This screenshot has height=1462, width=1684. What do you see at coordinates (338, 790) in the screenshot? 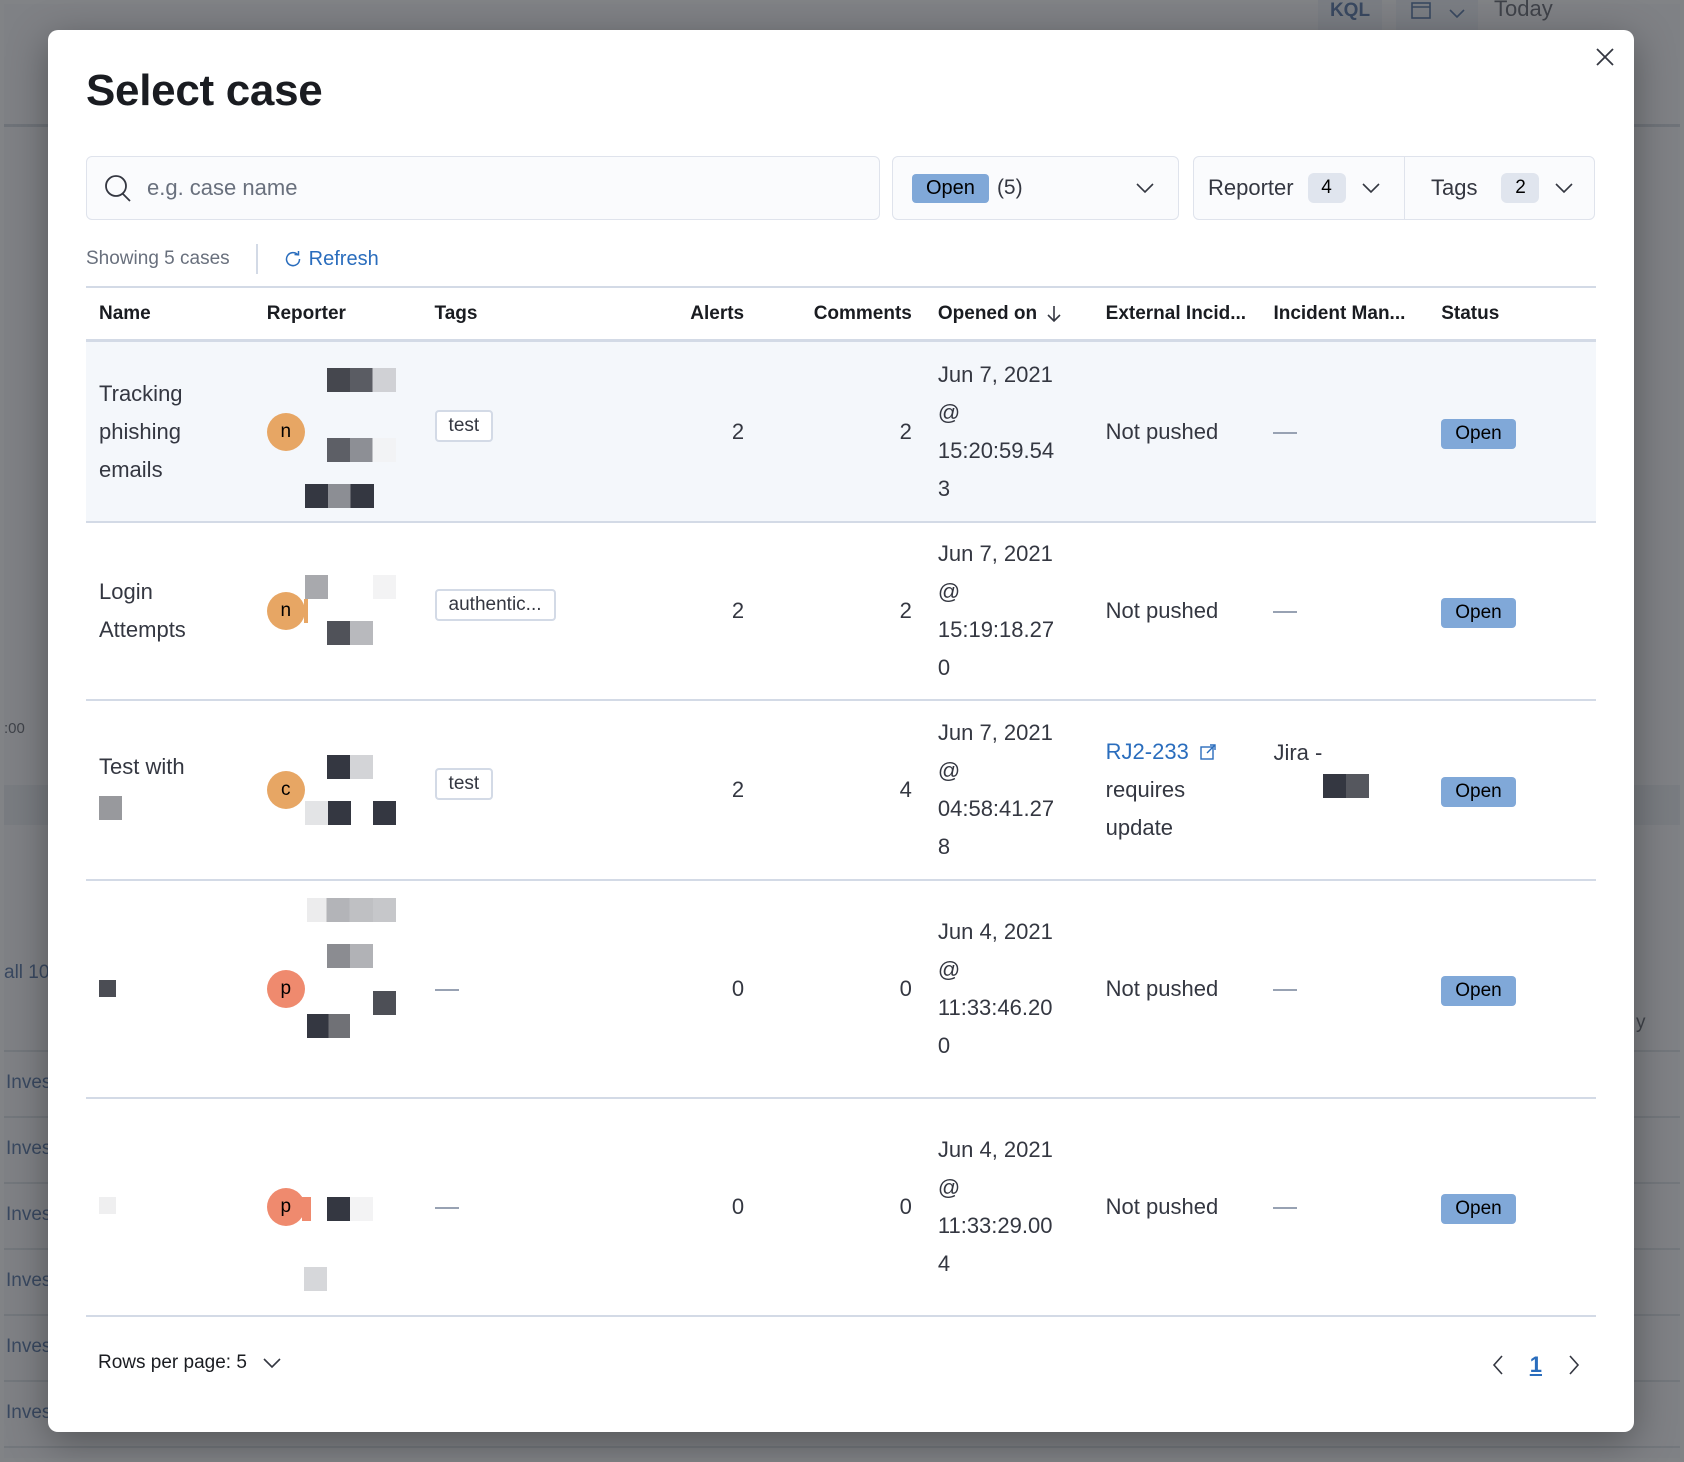
I see `reporter-cell: c` at bounding box center [338, 790].